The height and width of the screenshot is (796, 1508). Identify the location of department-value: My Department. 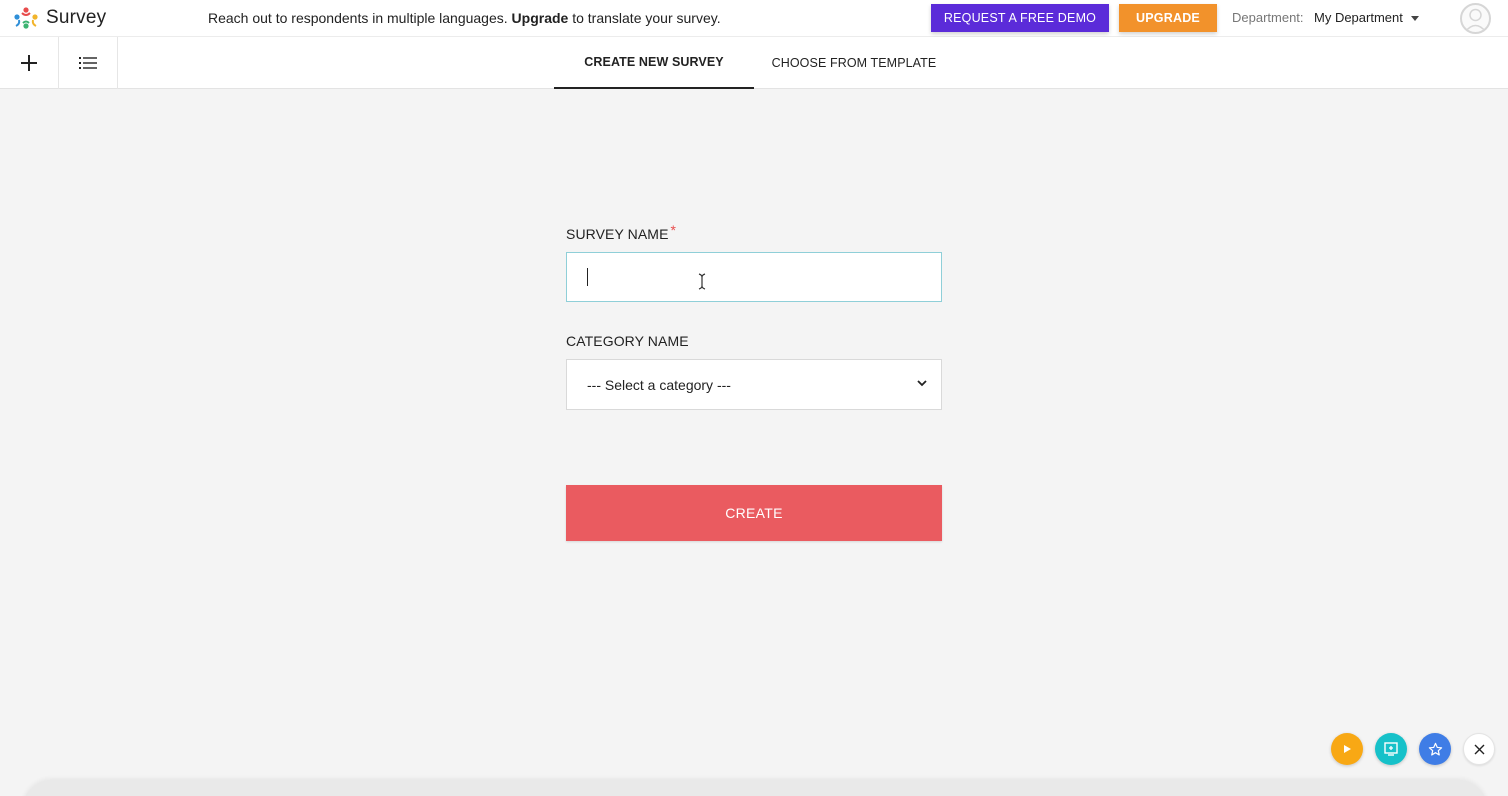
(1358, 17).